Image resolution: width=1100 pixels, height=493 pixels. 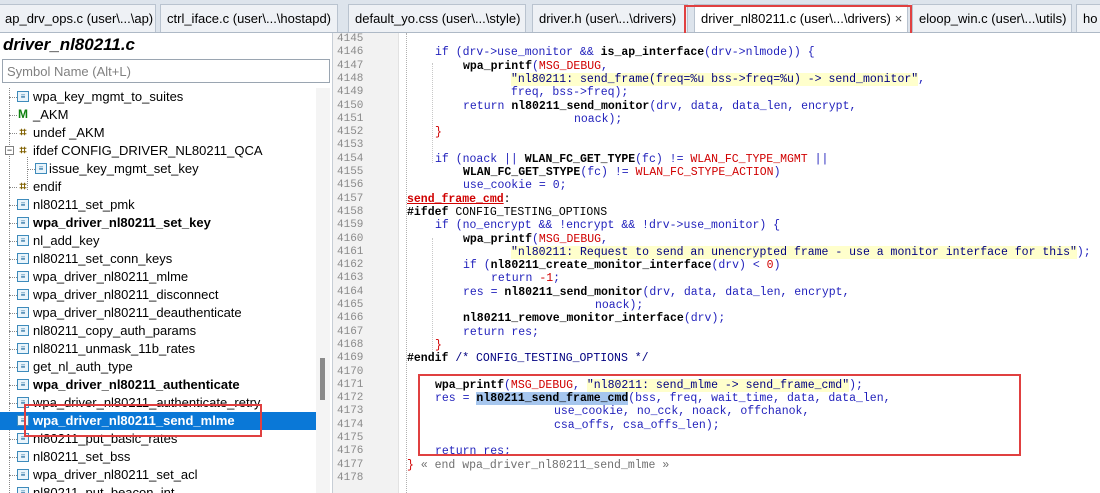 What do you see at coordinates (158, 457) in the screenshot?
I see `symbol-item: ≡ nl80211_set_bss` at bounding box center [158, 457].